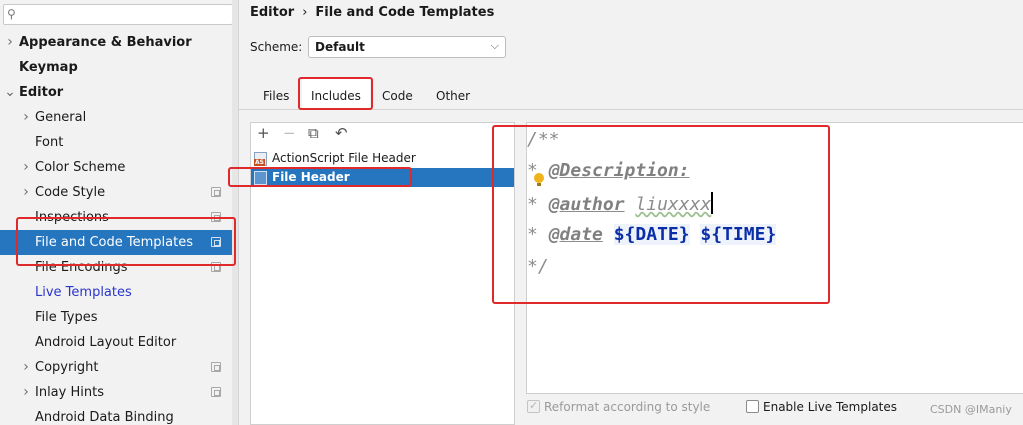 The image size is (1023, 425). I want to click on sidebar-item-general: › General, so click(119, 117).